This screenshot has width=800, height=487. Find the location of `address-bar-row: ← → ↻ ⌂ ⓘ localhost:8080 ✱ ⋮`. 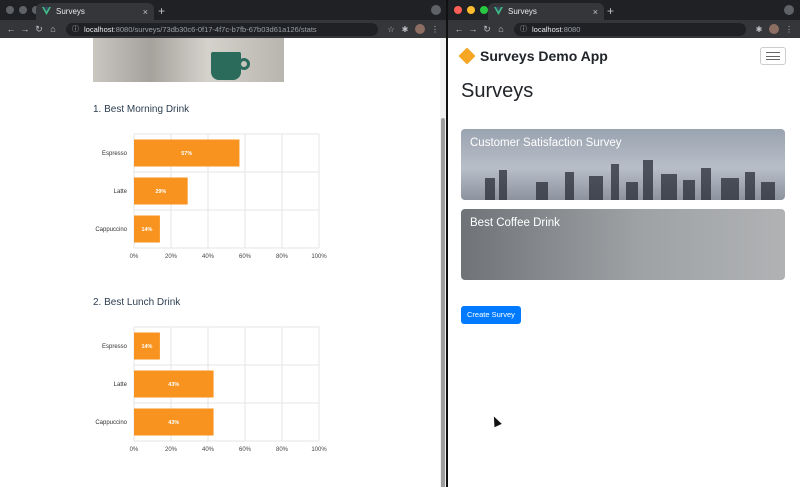

address-bar-row: ← → ↻ ⌂ ⓘ localhost:8080 ✱ ⋮ is located at coordinates (624, 29).